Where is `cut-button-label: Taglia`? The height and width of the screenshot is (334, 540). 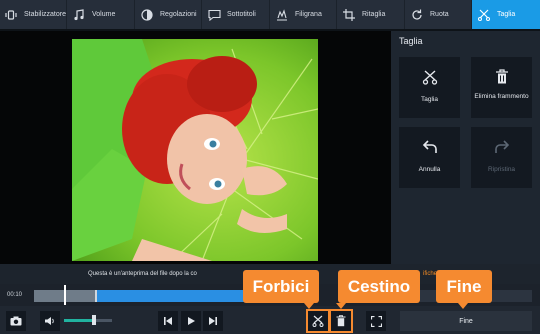 cut-button-label: Taglia is located at coordinates (429, 99).